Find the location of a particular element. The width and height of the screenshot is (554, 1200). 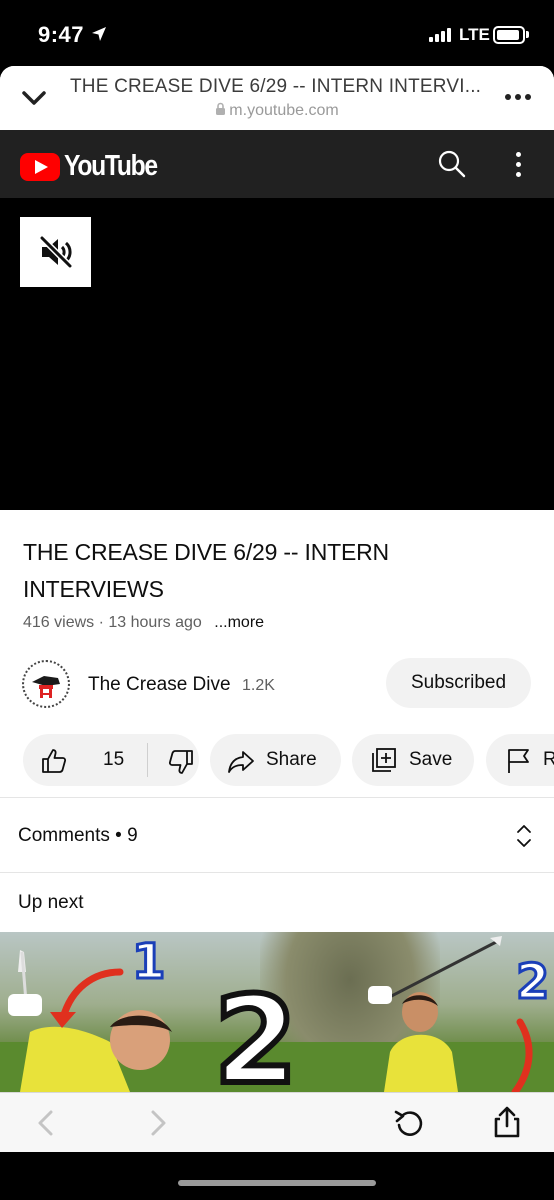

like-divider is located at coordinates (147, 760).